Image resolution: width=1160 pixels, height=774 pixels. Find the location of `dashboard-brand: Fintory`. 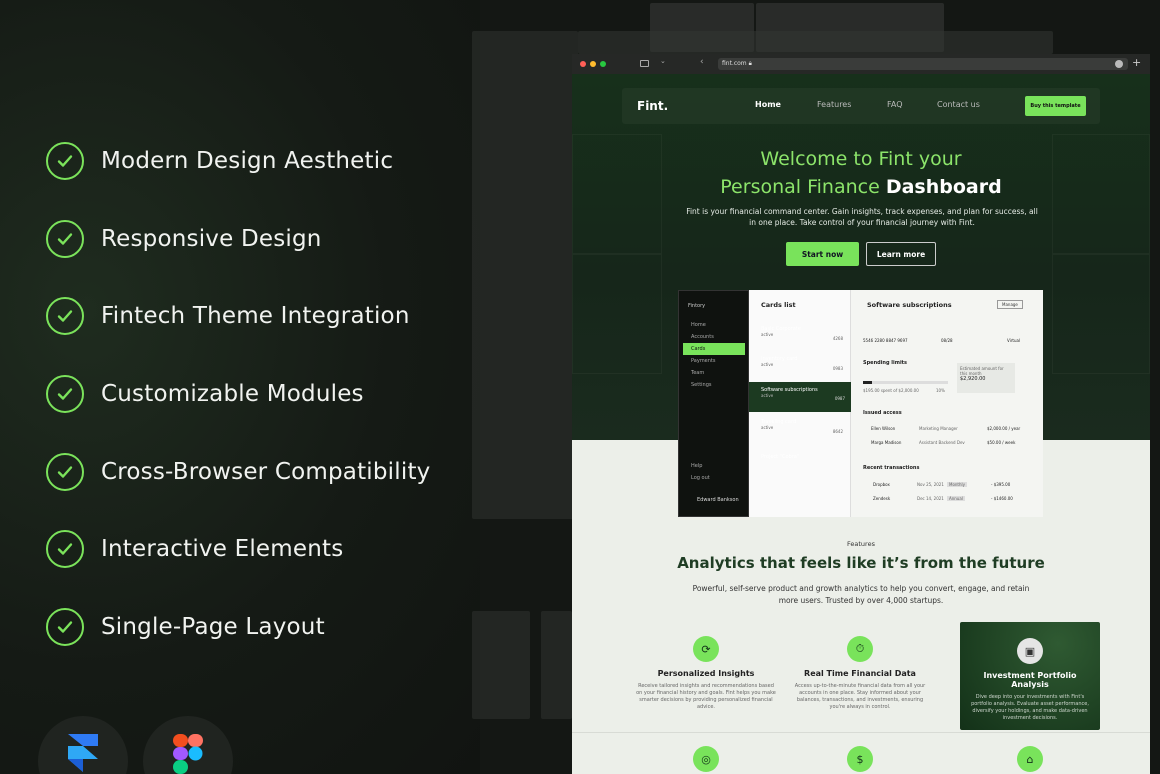

dashboard-brand: Fintory is located at coordinates (697, 306).